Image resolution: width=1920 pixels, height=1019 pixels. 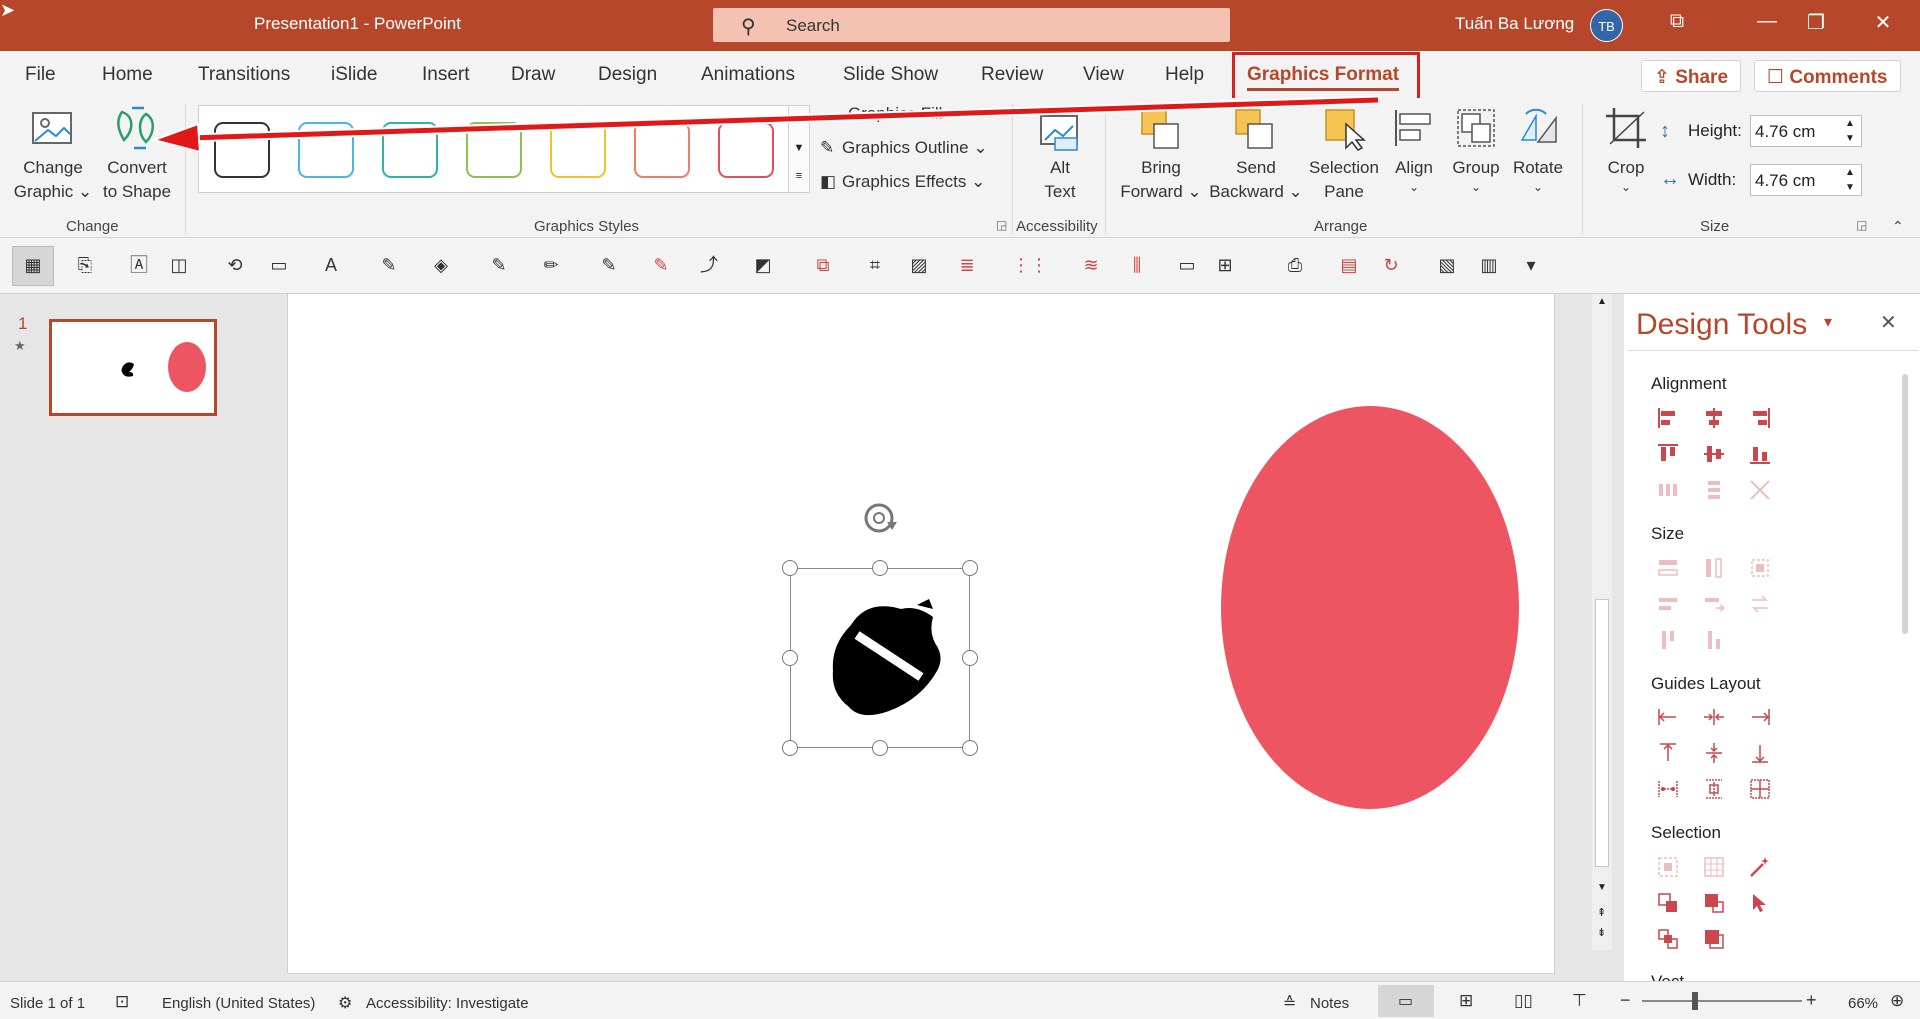 What do you see at coordinates (1414, 128) in the screenshot?
I see `align-icon` at bounding box center [1414, 128].